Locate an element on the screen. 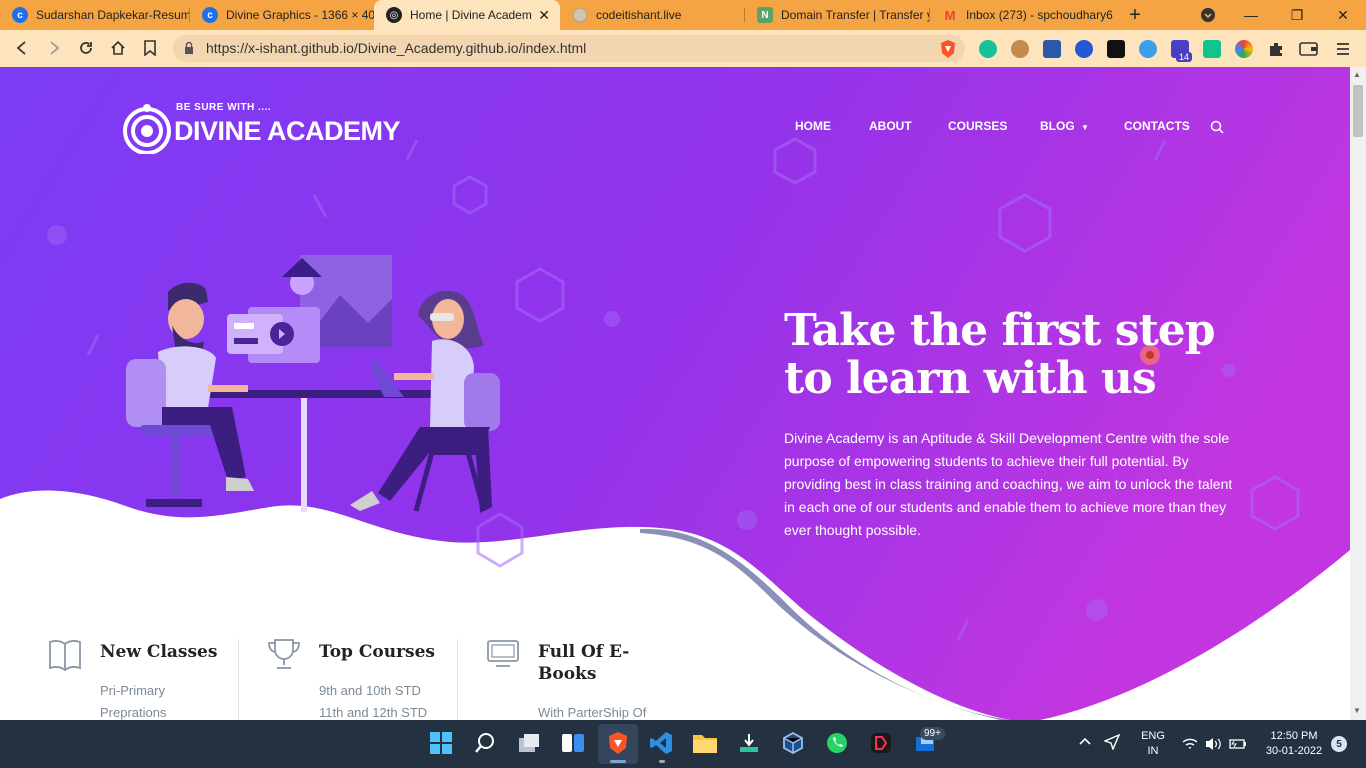  home-icon is located at coordinates (118, 47).